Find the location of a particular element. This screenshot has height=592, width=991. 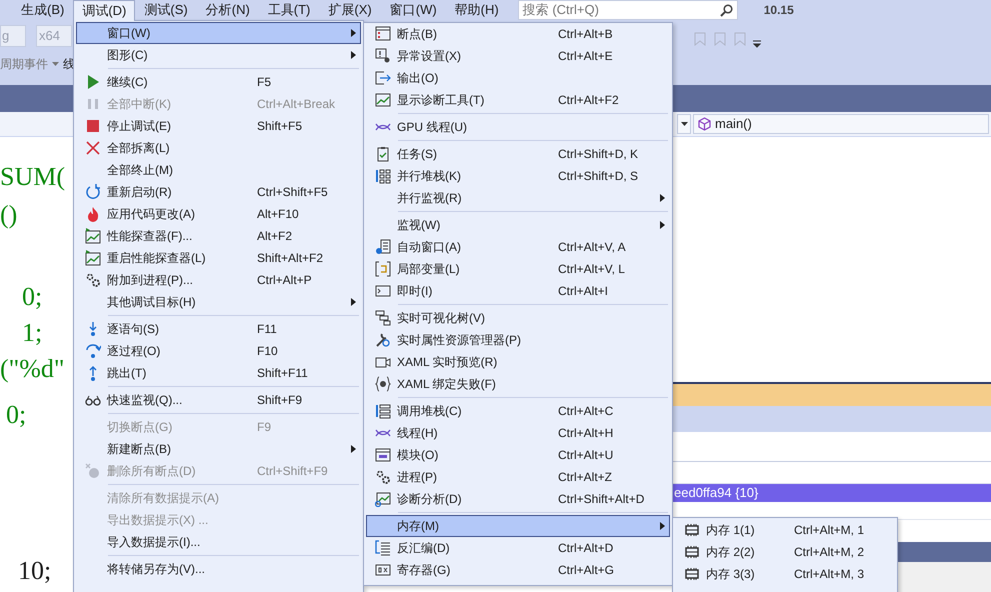

search-field: 搜索 (Ctrl+Q) is located at coordinates (628, 10).